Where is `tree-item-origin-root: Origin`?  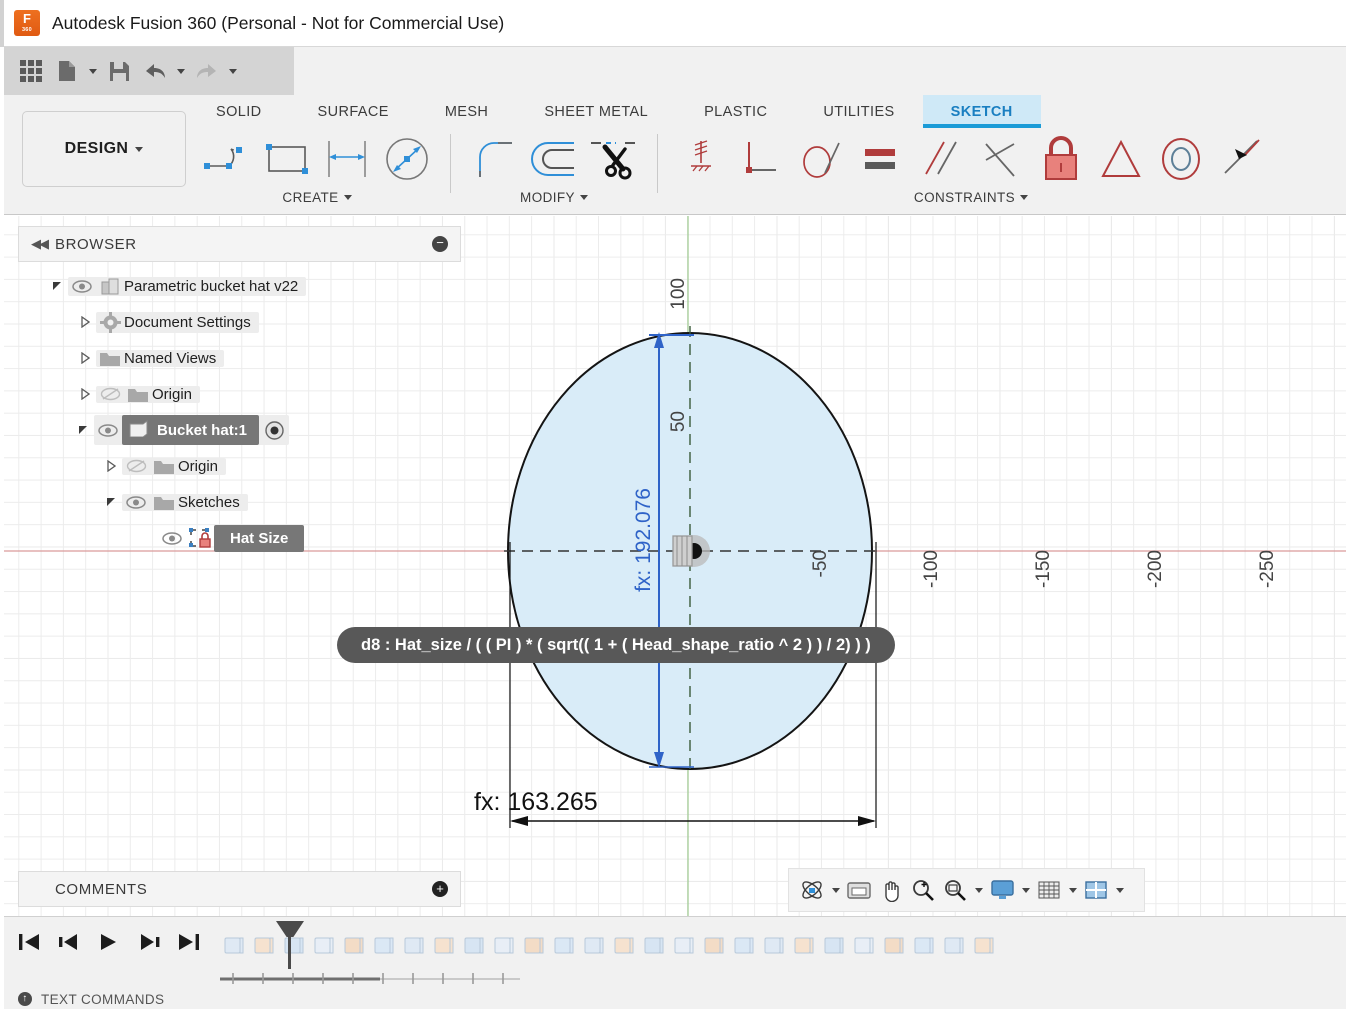 tree-item-origin-root: Origin is located at coordinates (239, 394).